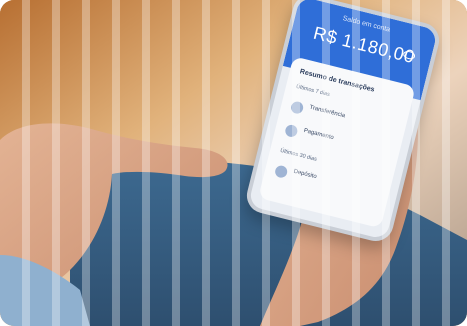 The height and width of the screenshot is (326, 467). I want to click on group-label-1: Últimos 7 dias, so click(313, 91).